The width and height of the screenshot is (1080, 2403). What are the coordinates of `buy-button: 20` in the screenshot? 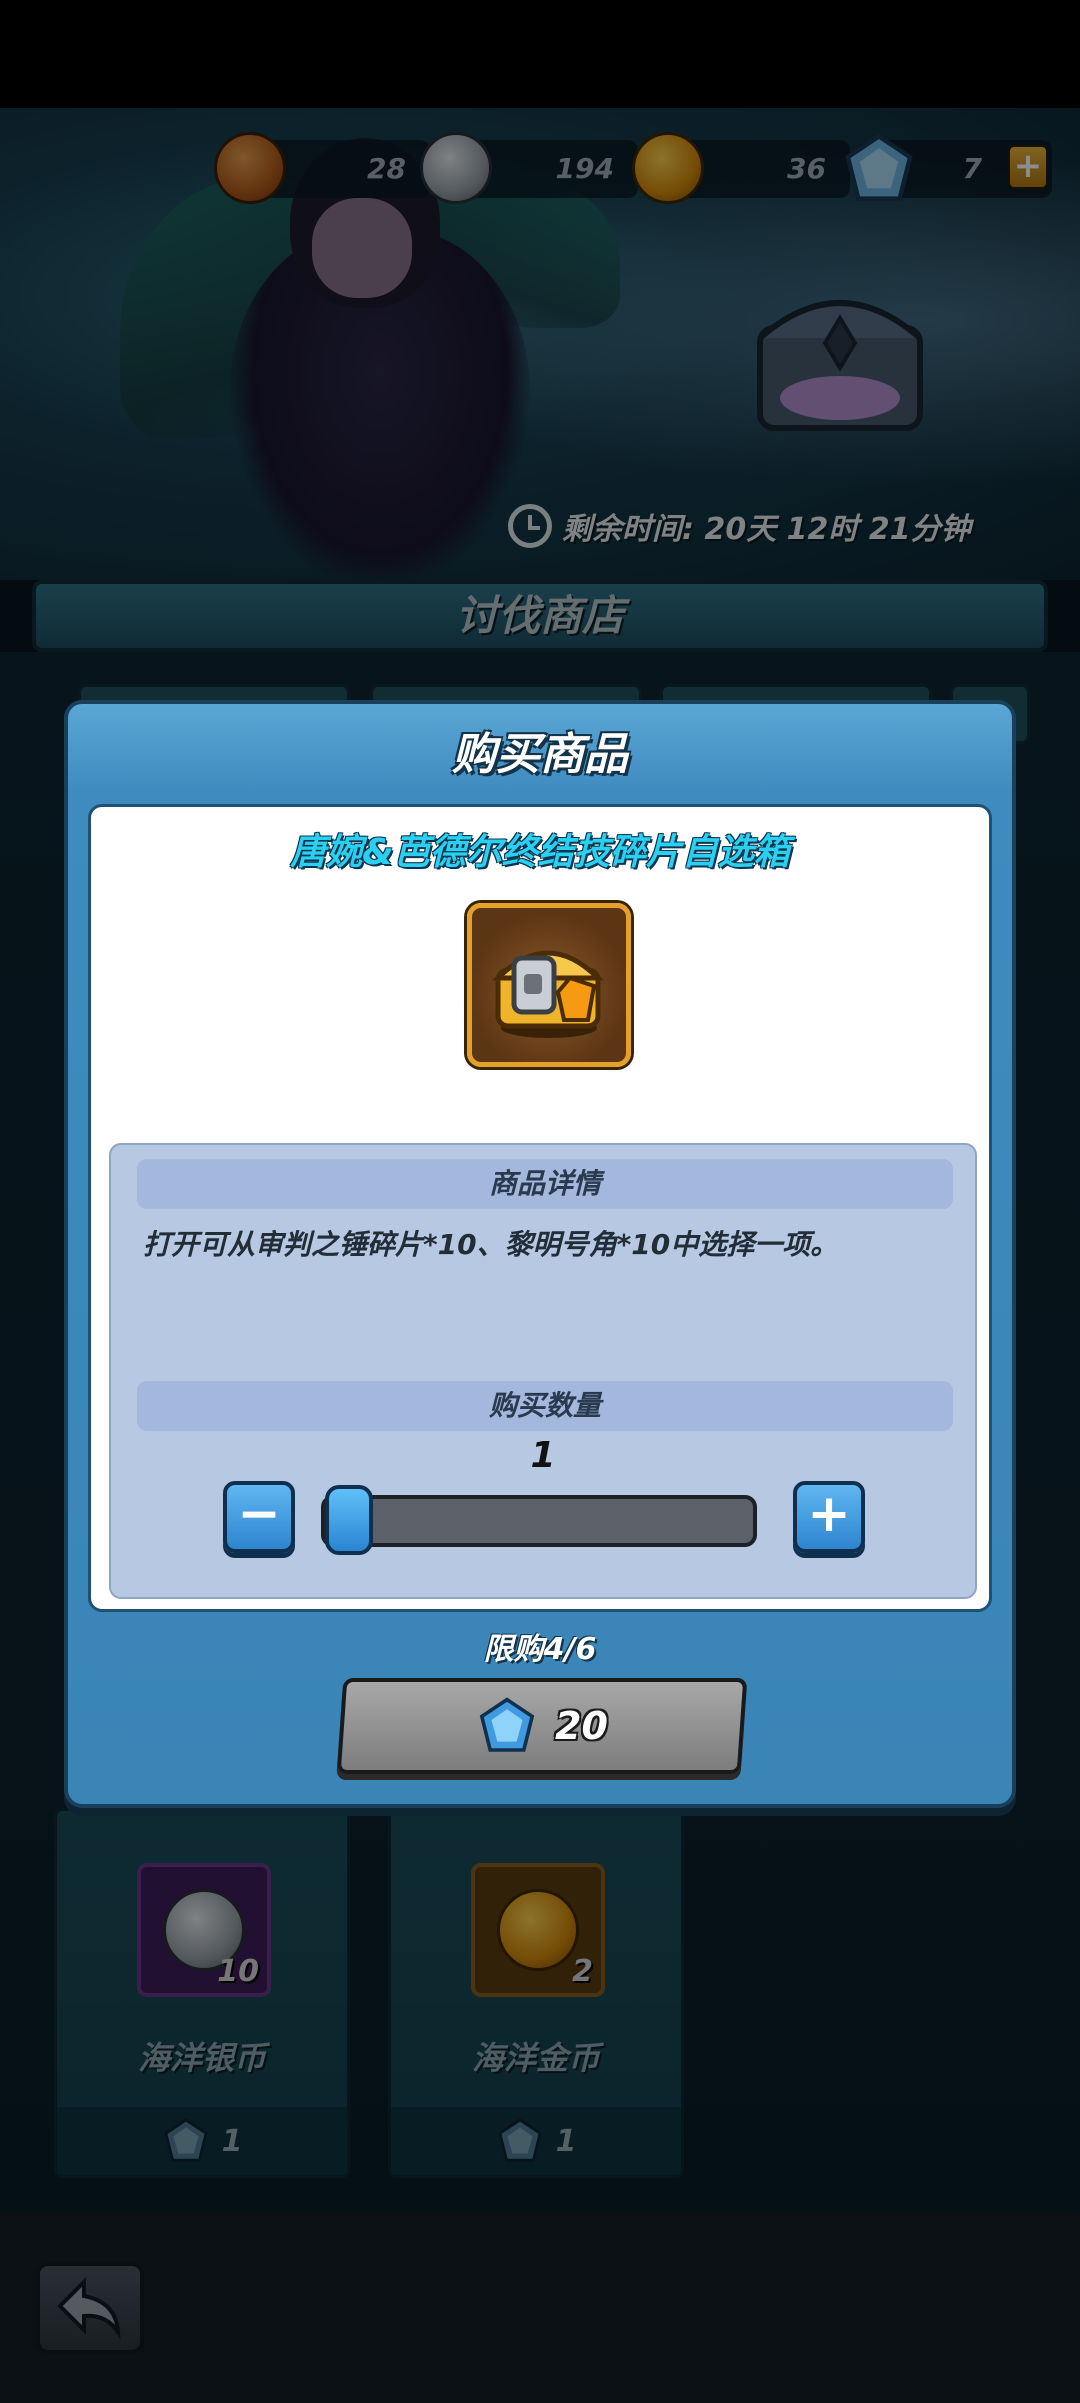 It's located at (542, 1726).